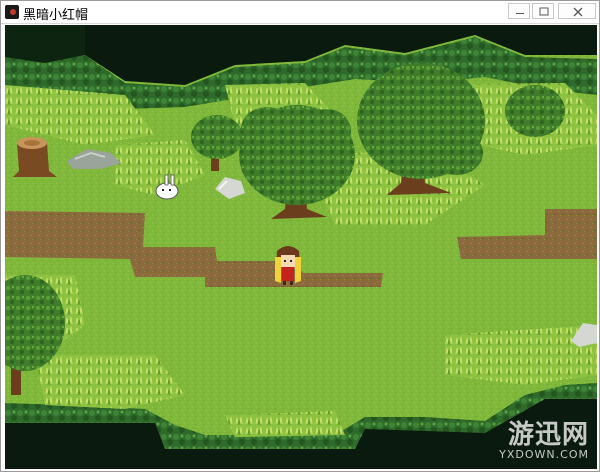 Image resolution: width=600 pixels, height=472 pixels. I want to click on title-bar: 黑暗小红帽, so click(300, 12).